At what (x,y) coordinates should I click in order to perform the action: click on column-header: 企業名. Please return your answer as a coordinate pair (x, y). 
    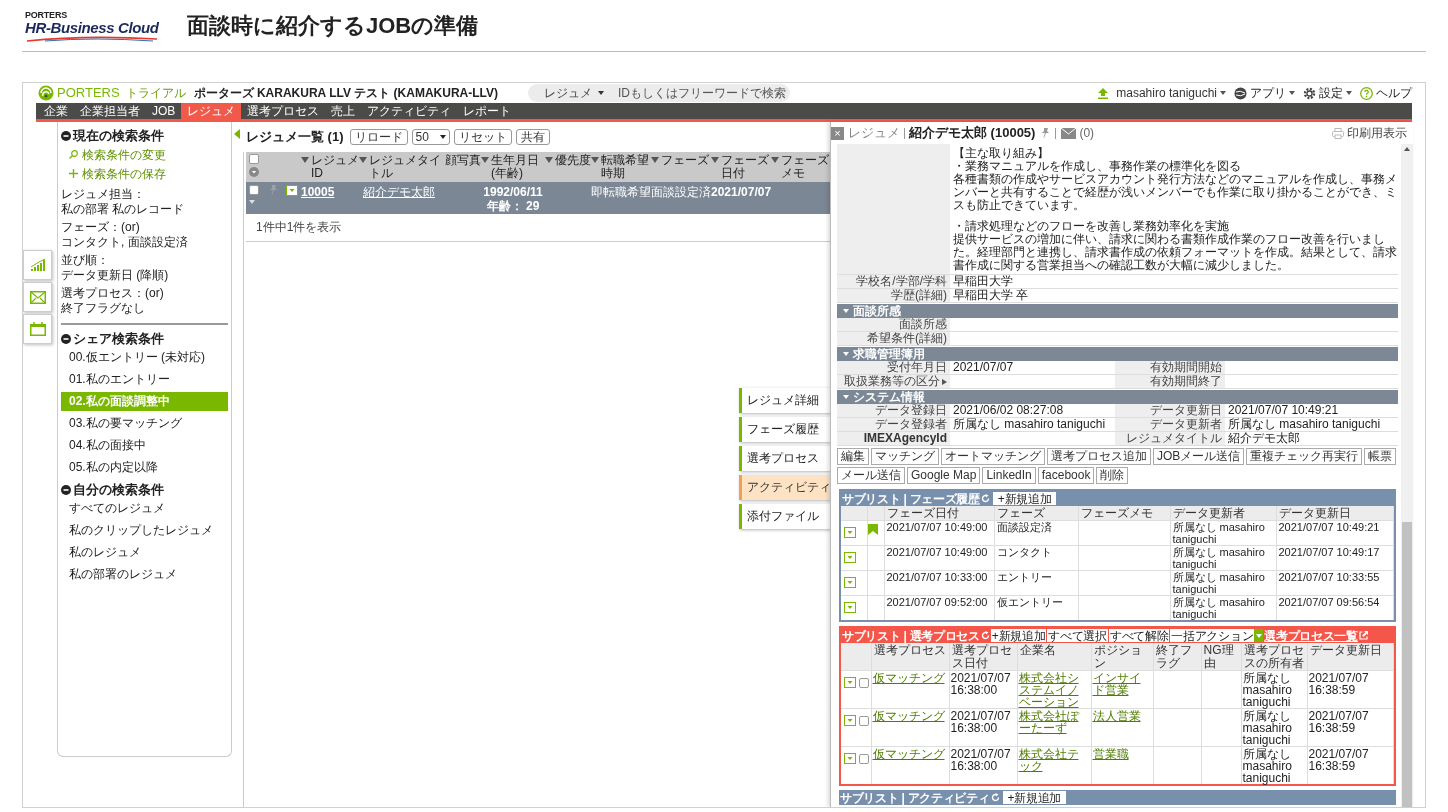
    Looking at the image, I should click on (1054, 650).